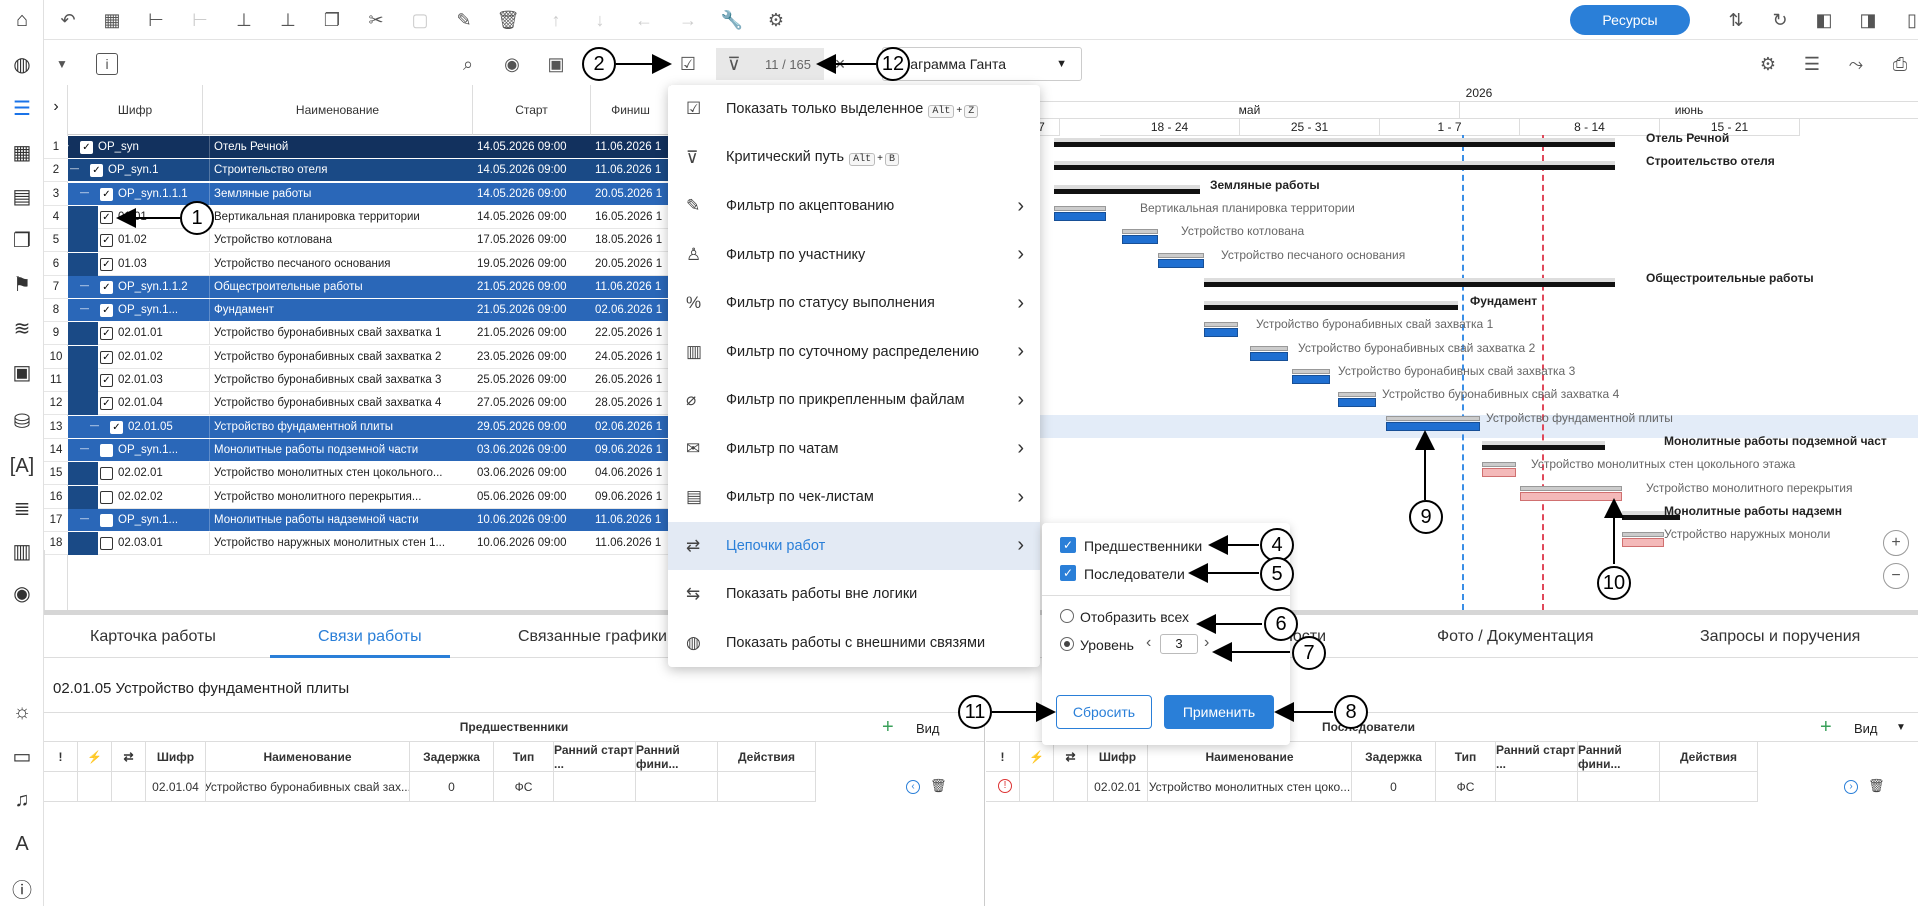 This screenshot has width=1918, height=906. I want to click on callout-9: 9, so click(1426, 517).